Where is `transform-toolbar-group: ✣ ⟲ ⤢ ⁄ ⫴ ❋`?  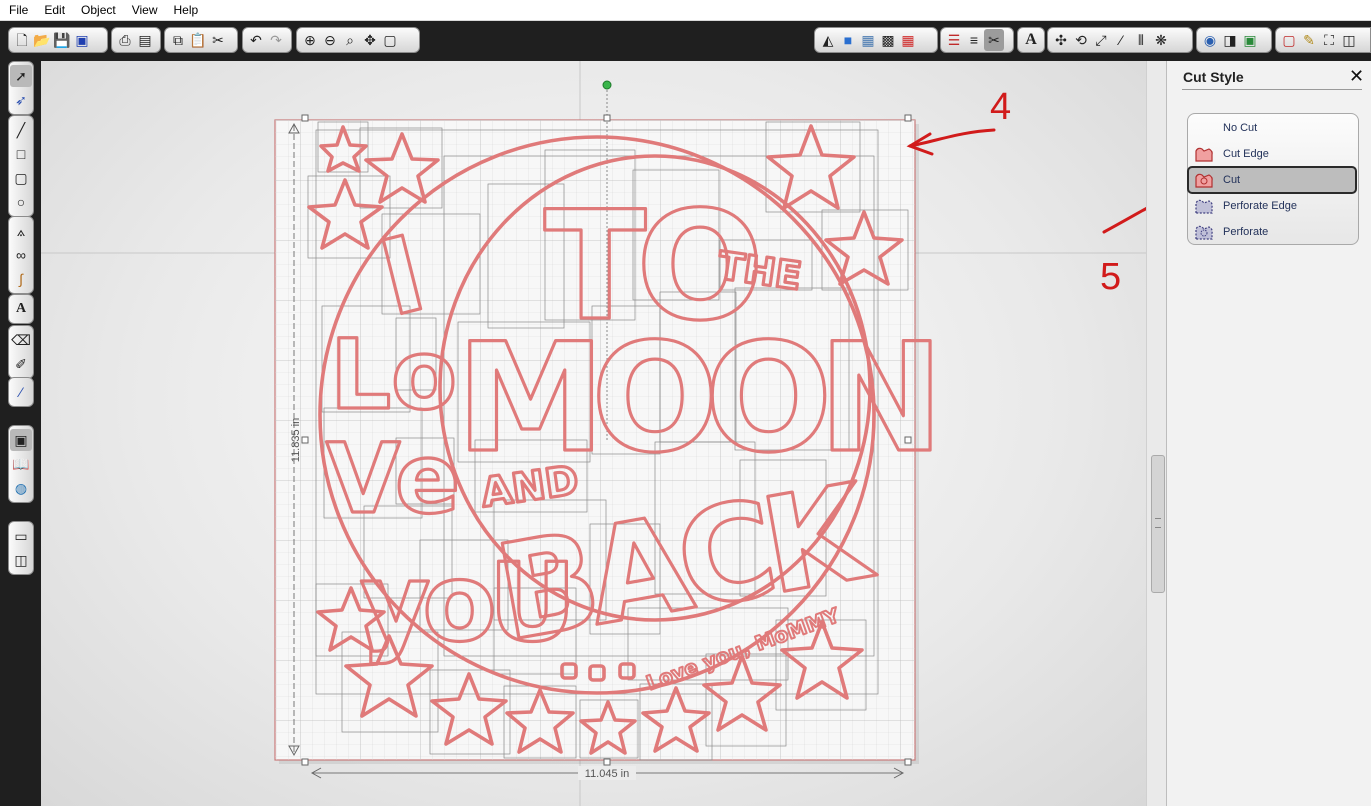 transform-toolbar-group: ✣ ⟲ ⤢ ⁄ ⫴ ❋ is located at coordinates (1120, 40).